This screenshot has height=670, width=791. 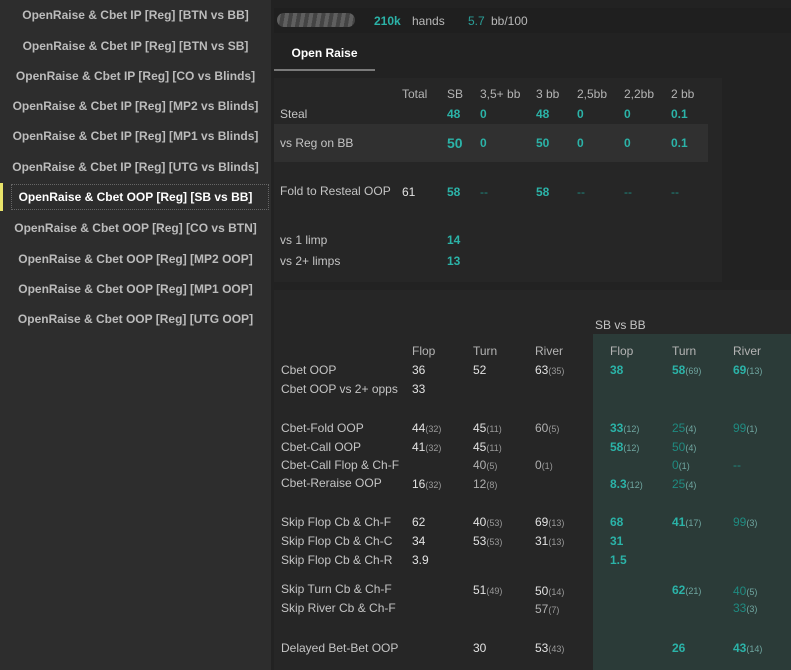 What do you see at coordinates (426, 484) in the screenshot?
I see `stat-cbet-reraise-flop: 16(32)` at bounding box center [426, 484].